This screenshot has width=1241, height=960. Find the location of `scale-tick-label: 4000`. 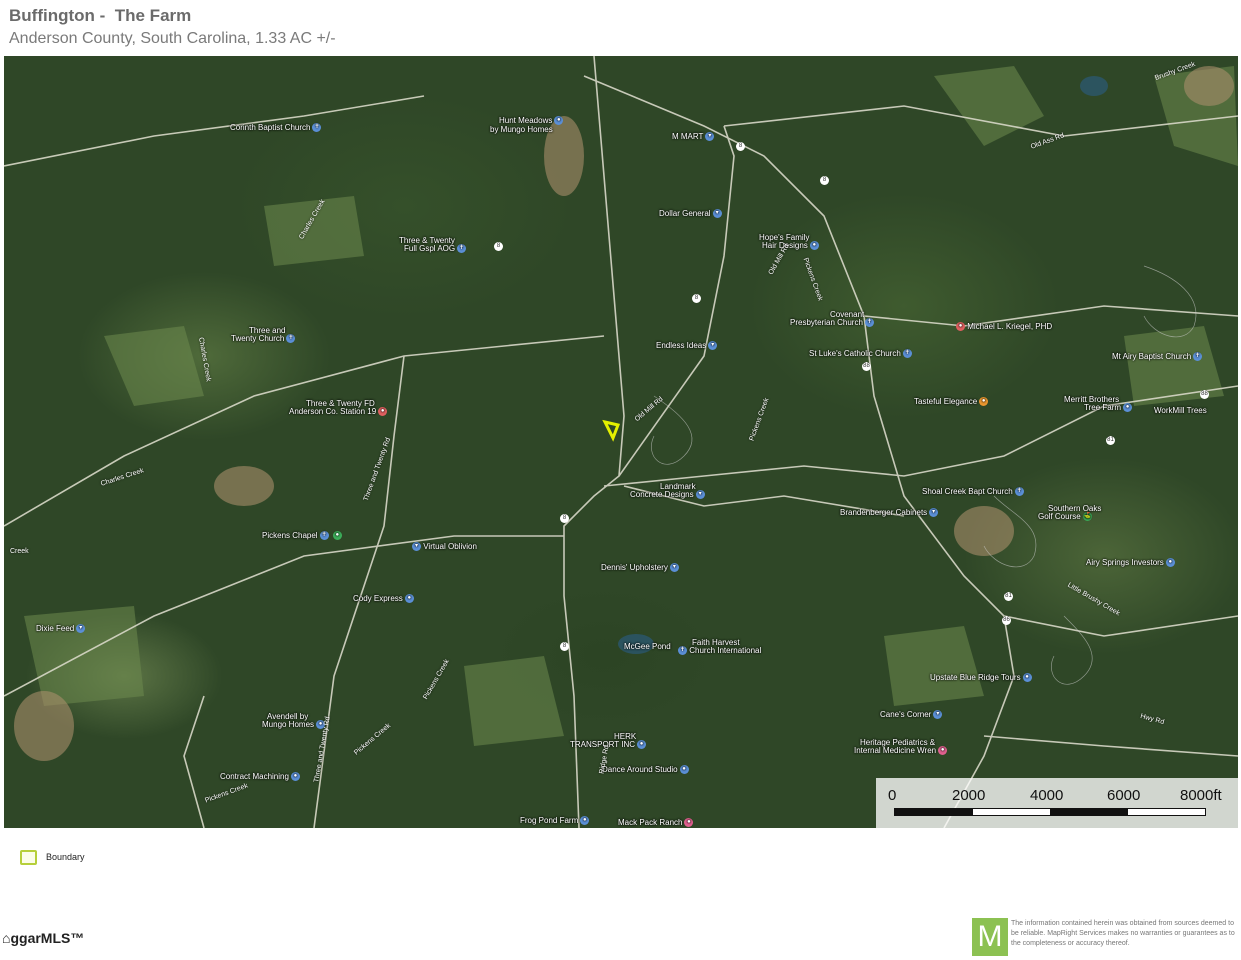

scale-tick-label: 4000 is located at coordinates (1047, 795).